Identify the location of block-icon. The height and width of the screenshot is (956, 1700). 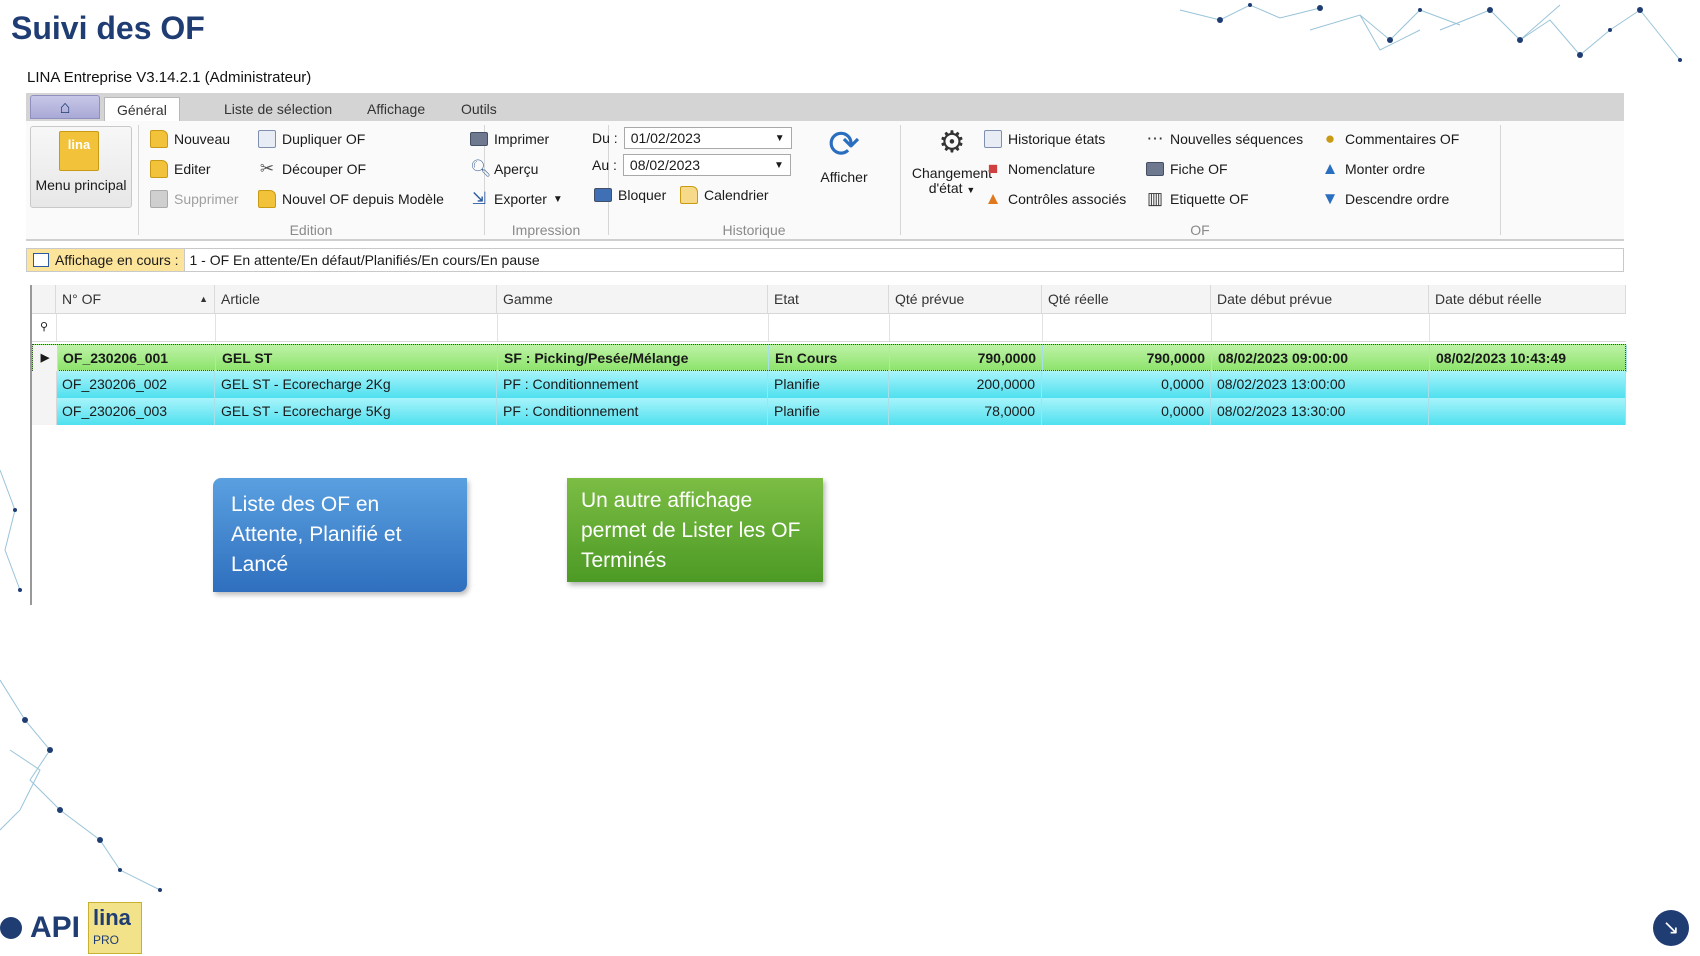
(603, 195).